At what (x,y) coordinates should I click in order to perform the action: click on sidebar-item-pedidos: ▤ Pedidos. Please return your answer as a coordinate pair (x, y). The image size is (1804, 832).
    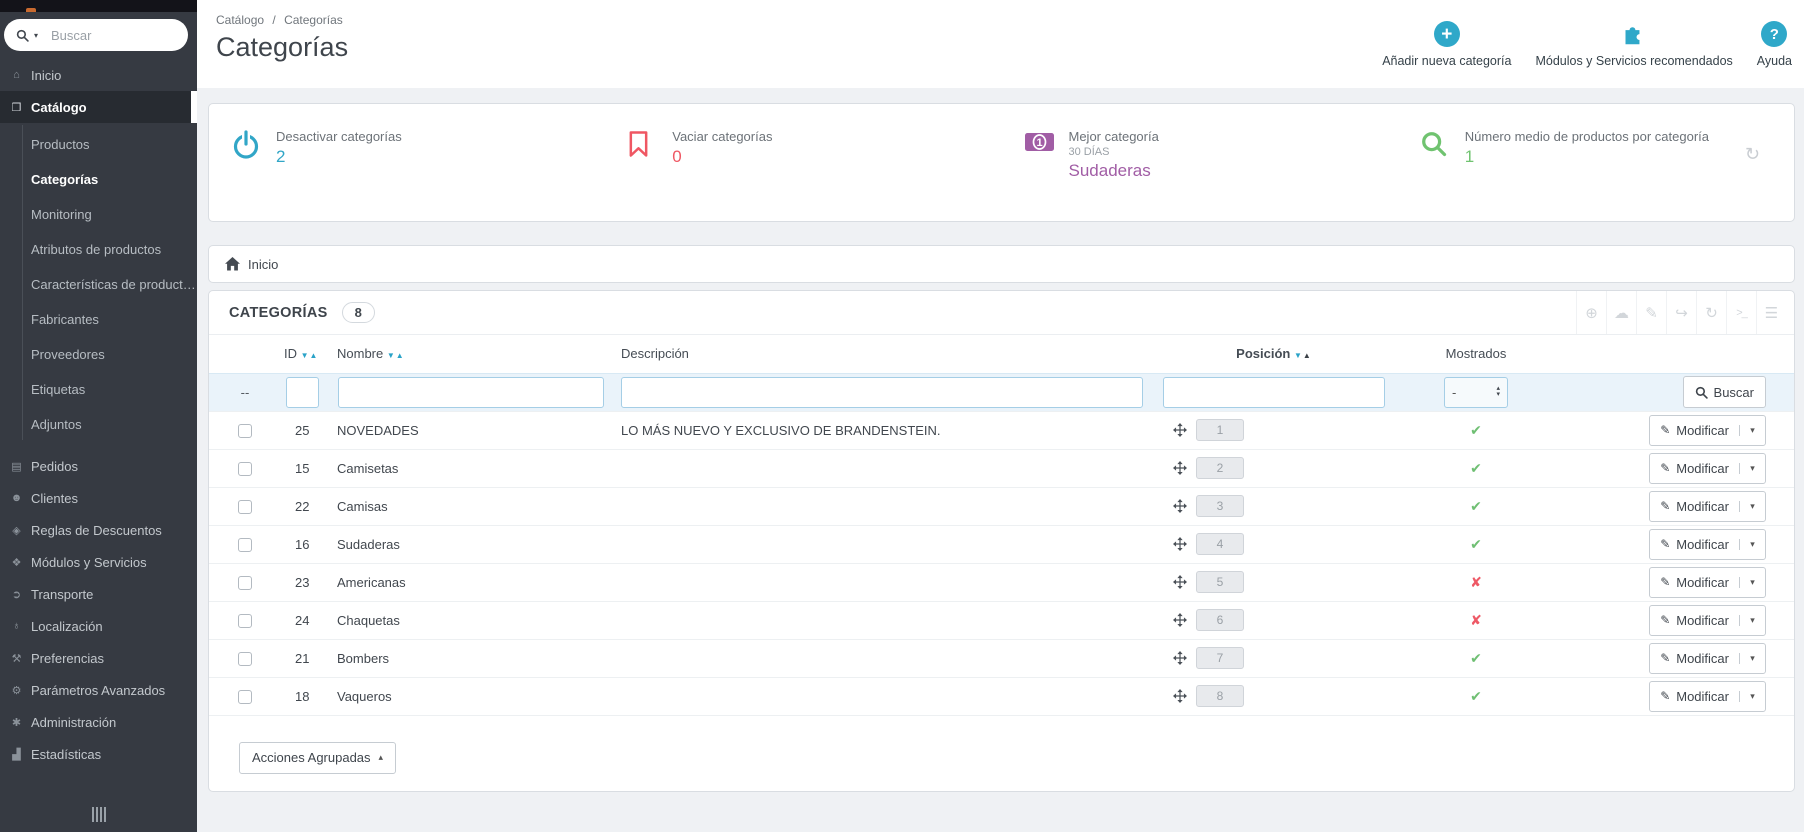
    Looking at the image, I should click on (98, 466).